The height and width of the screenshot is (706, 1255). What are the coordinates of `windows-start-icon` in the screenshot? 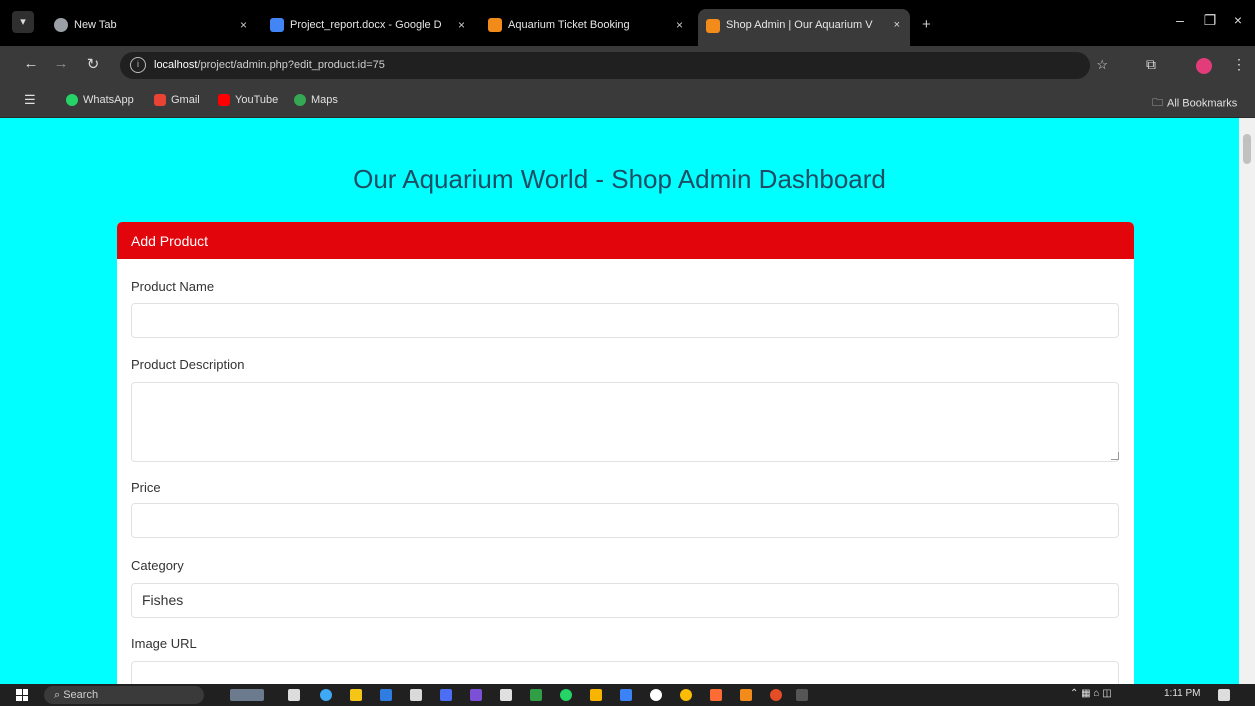 It's located at (22, 695).